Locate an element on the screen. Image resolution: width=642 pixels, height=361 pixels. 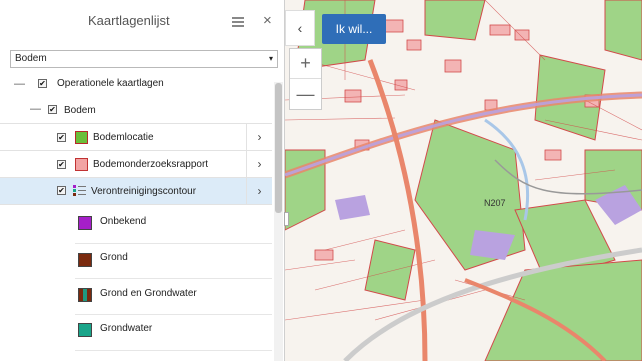
legend-list-icon is located at coordinates (80, 191).